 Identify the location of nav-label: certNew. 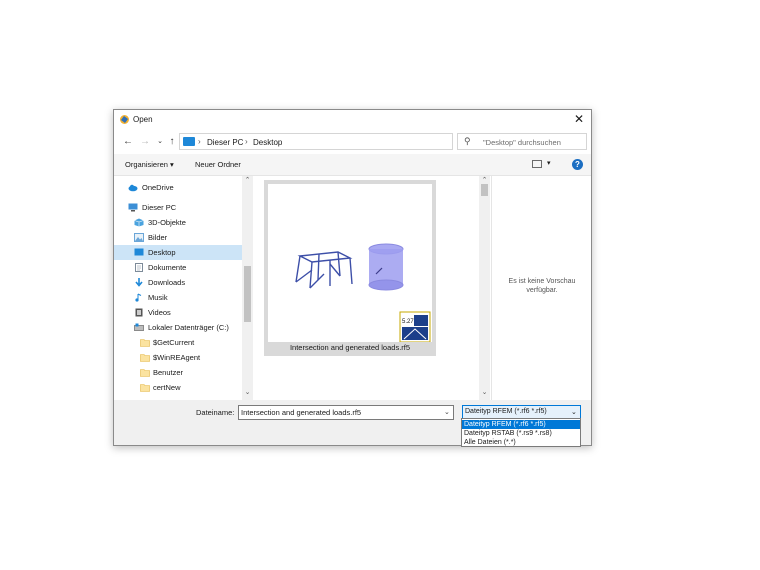
(167, 387).